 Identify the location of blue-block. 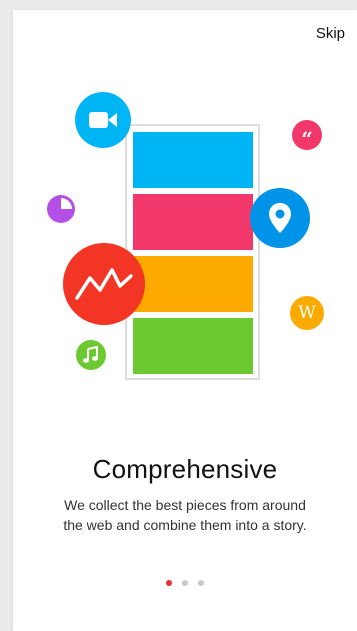
(193, 160).